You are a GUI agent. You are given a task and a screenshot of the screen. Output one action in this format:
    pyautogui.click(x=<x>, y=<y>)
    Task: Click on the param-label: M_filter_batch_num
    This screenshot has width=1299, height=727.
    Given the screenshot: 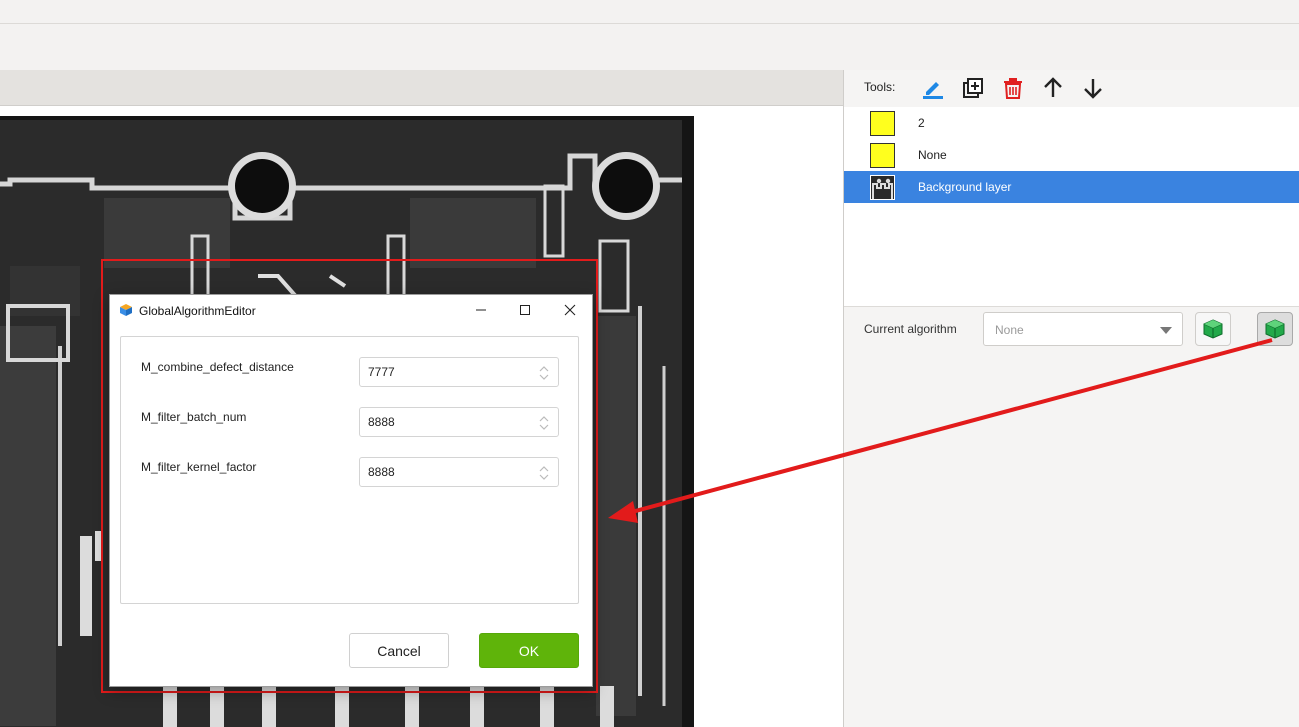 What is the action you would take?
    pyautogui.click(x=194, y=417)
    